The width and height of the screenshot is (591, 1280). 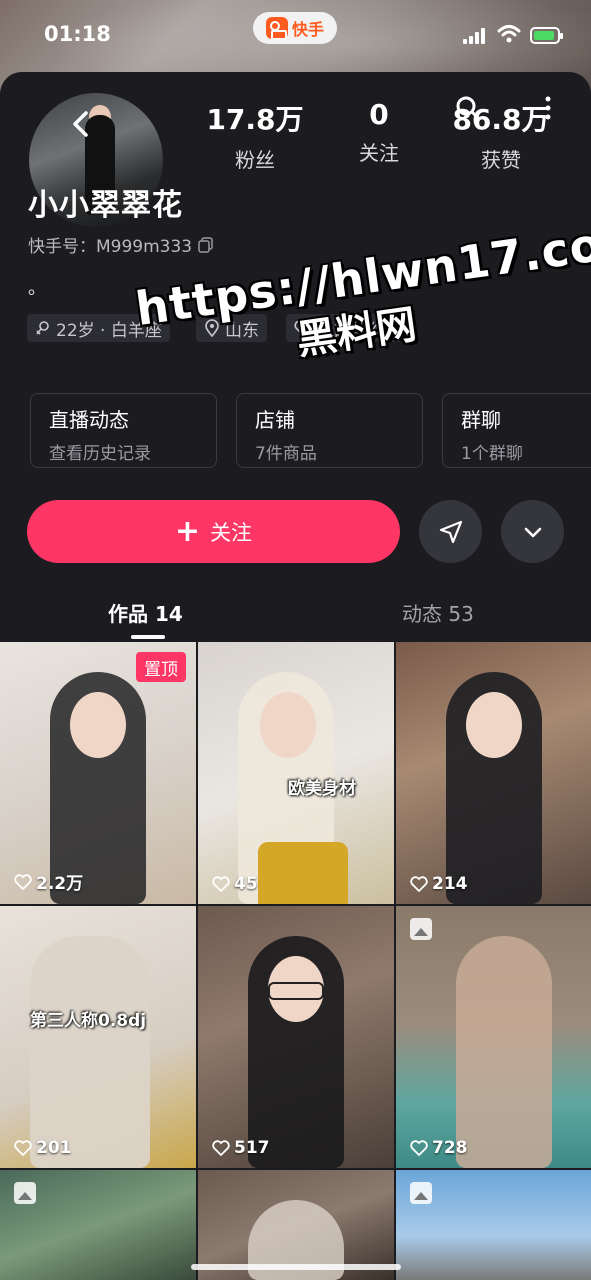 I want to click on tag-fan-group-label: 无的粉丝团, so click(x=359, y=330).